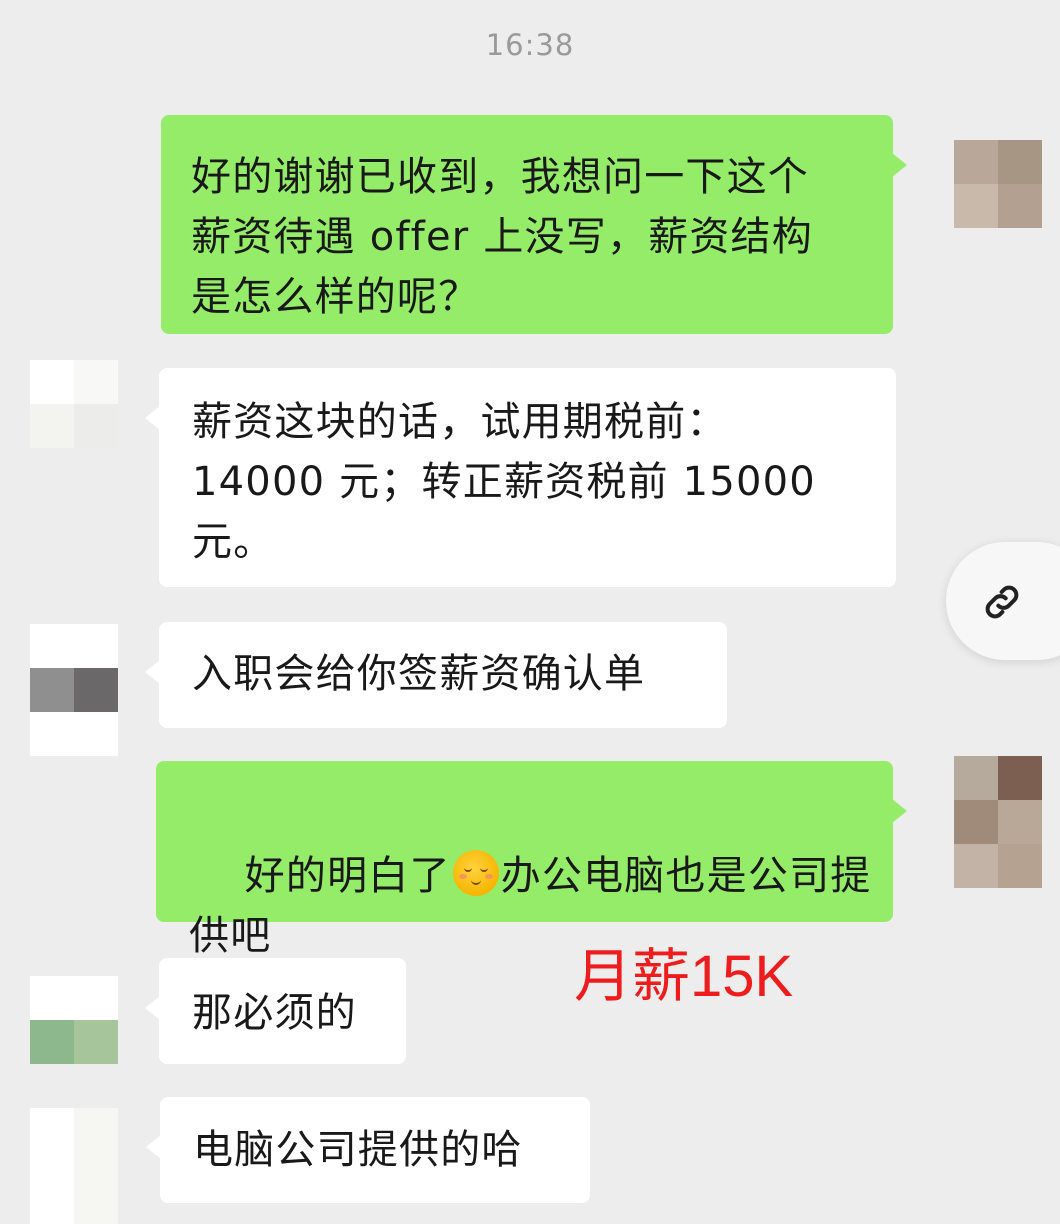 This screenshot has width=1060, height=1224. What do you see at coordinates (275, 1011) in the screenshot?
I see `message-bubble-received: 那必须的` at bounding box center [275, 1011].